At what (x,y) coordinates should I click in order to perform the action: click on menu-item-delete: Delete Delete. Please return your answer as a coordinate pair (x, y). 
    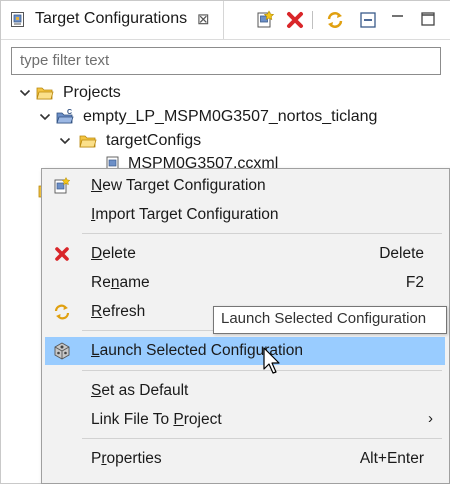
    Looking at the image, I should click on (245, 254).